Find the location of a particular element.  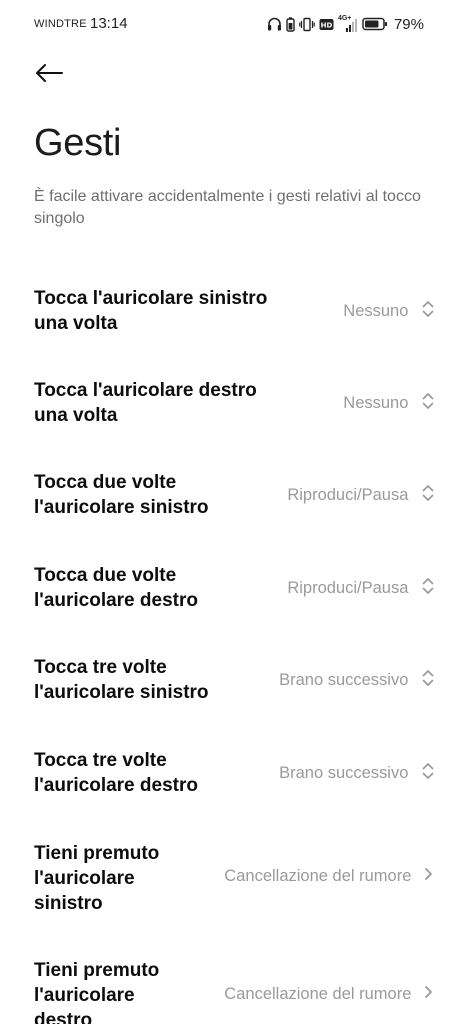

battery-percentage: 79% is located at coordinates (408, 24).